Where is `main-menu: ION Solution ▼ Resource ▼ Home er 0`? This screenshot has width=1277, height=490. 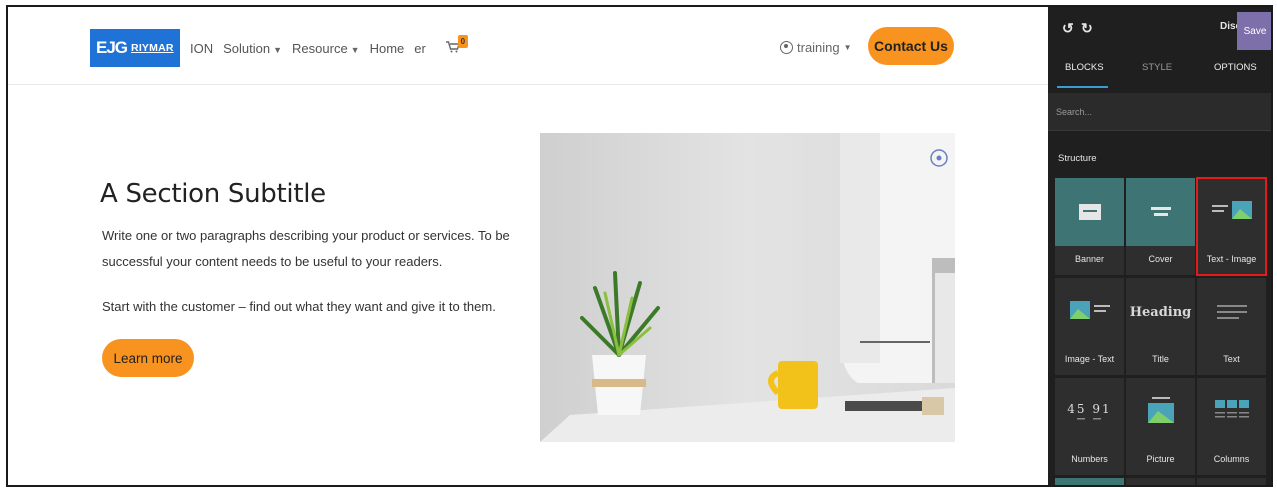
main-menu: ION Solution ▼ Resource ▼ Home er 0 is located at coordinates (329, 45).